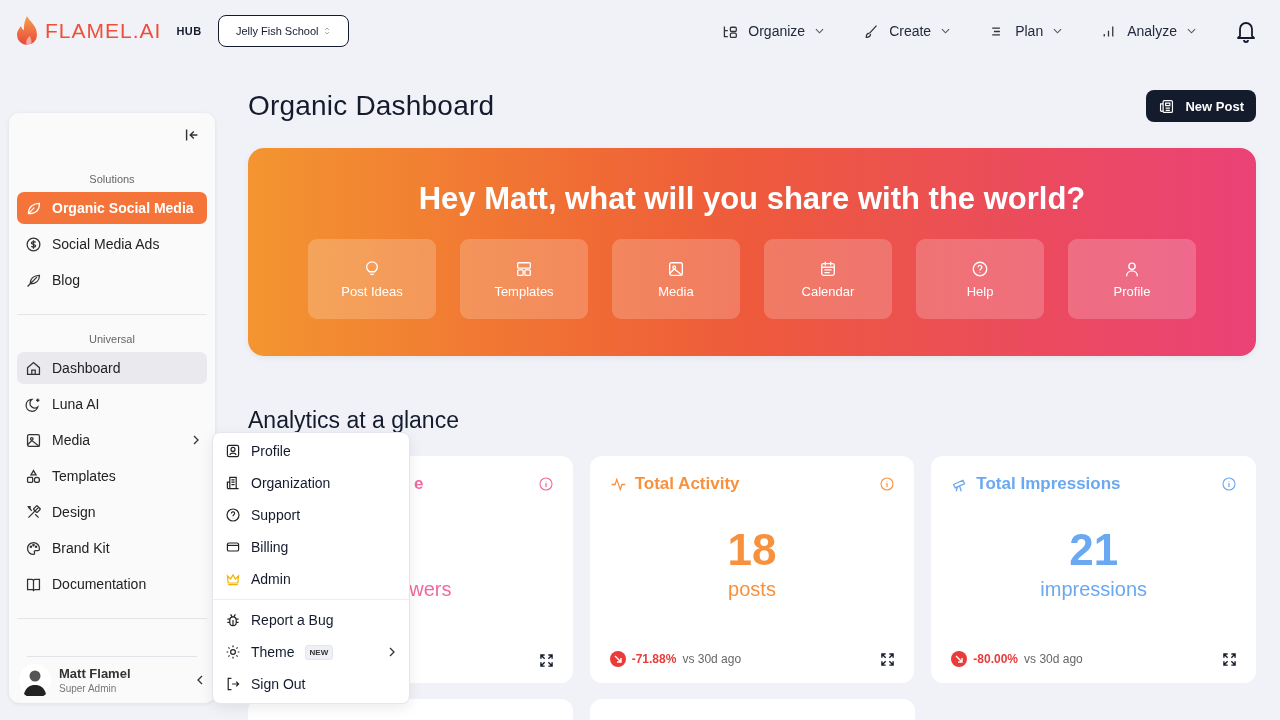 This screenshot has width=1280, height=720. I want to click on workspace-selector: Jelly Fish School, so click(283, 31).